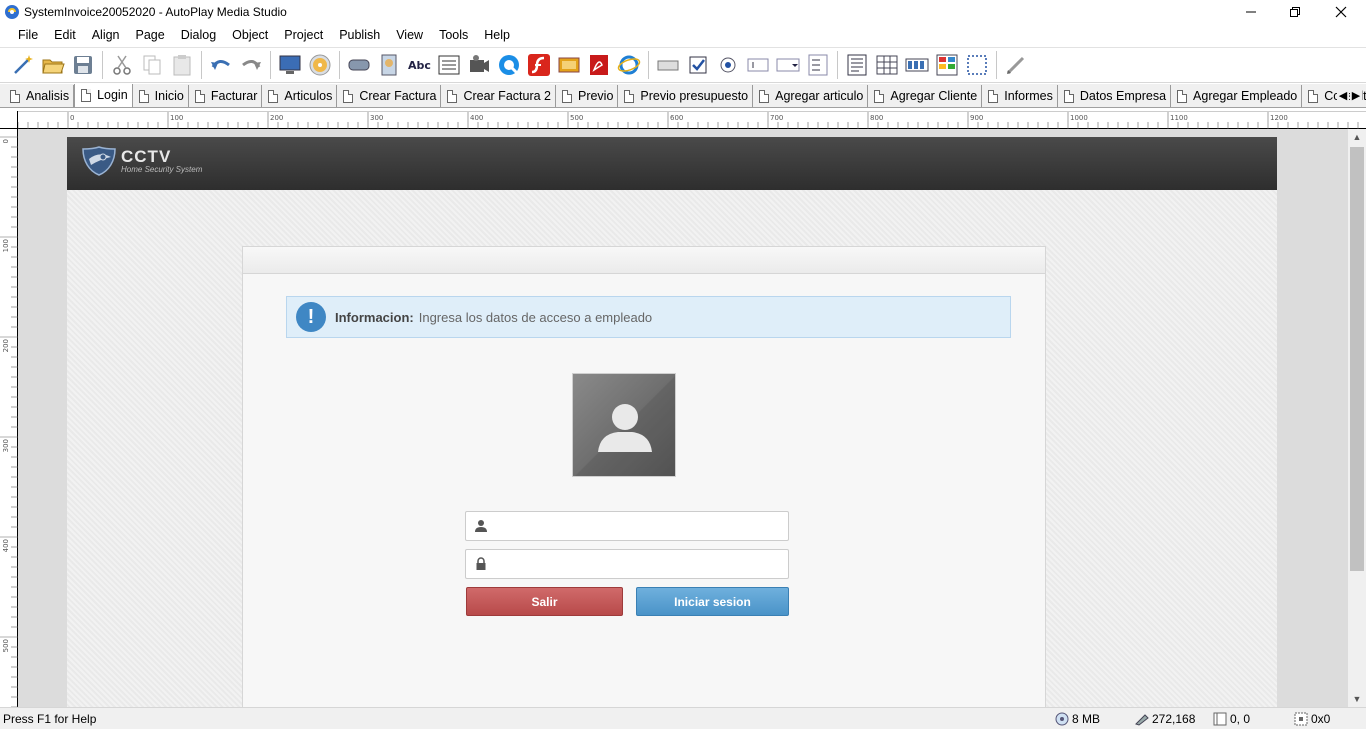 This screenshot has width=1366, height=730. I want to click on menu-object: Object, so click(250, 35).